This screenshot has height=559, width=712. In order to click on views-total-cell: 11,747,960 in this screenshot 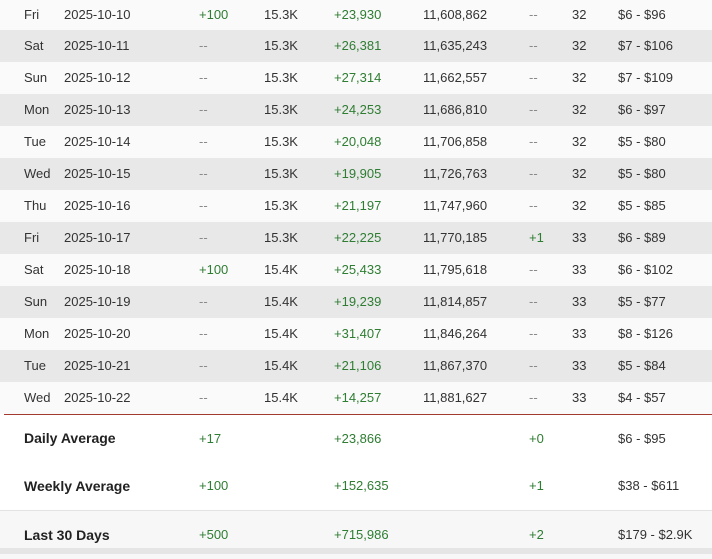, I will do `click(455, 205)`.